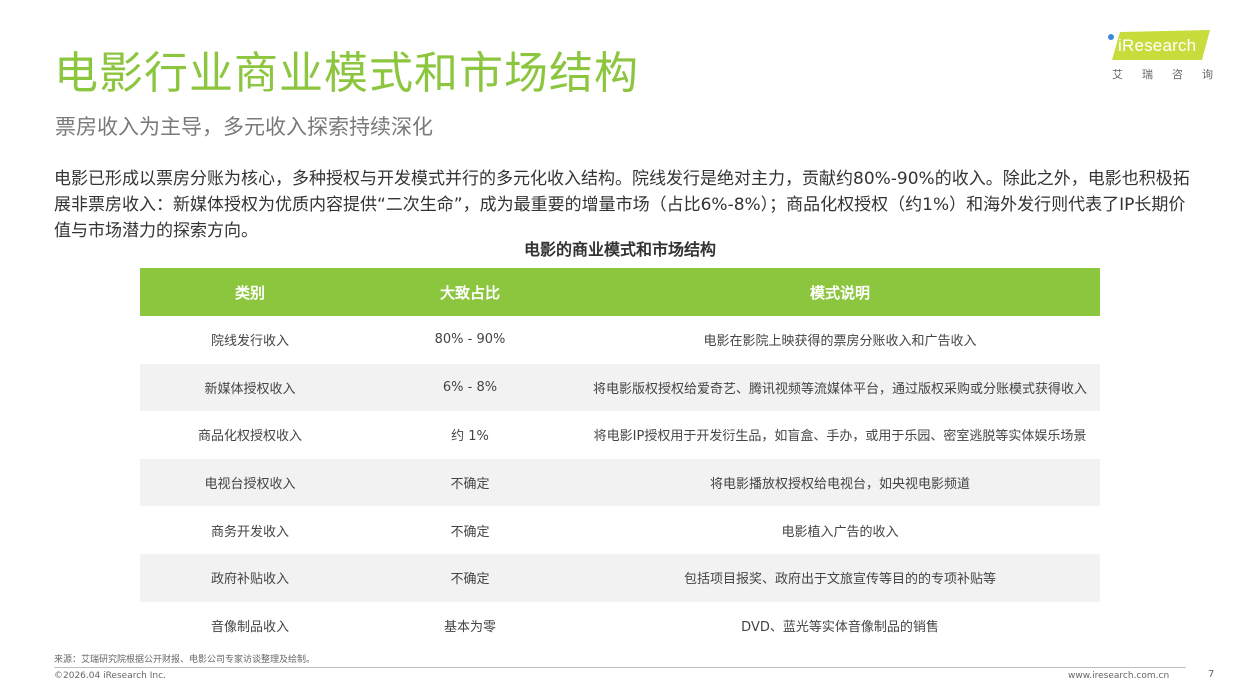 This screenshot has width=1240, height=697. What do you see at coordinates (839, 485) in the screenshot?
I see `cell-description: 将电影播放权授权给电视台，如央视电影频道` at bounding box center [839, 485].